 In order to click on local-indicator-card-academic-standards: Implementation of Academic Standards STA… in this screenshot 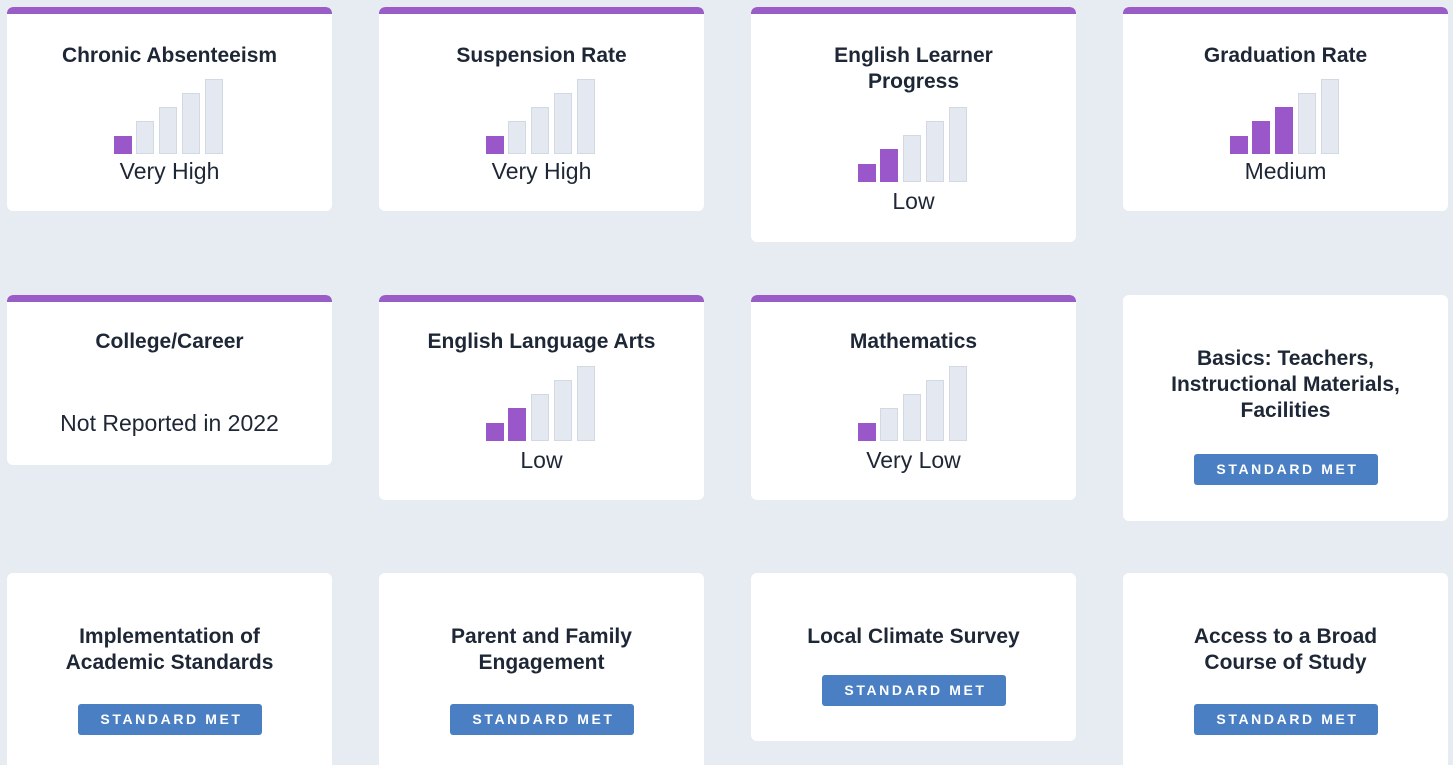, I will do `click(169, 669)`.